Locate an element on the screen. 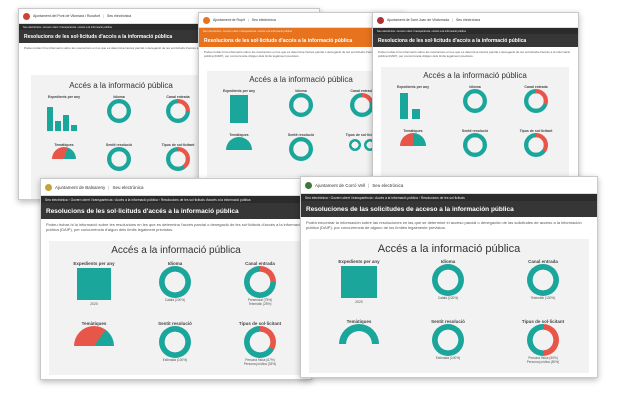 Image resolution: width=620 pixels, height=400 pixels. chart-expedients: Expedients per any 2020 is located at coordinates (359, 284).